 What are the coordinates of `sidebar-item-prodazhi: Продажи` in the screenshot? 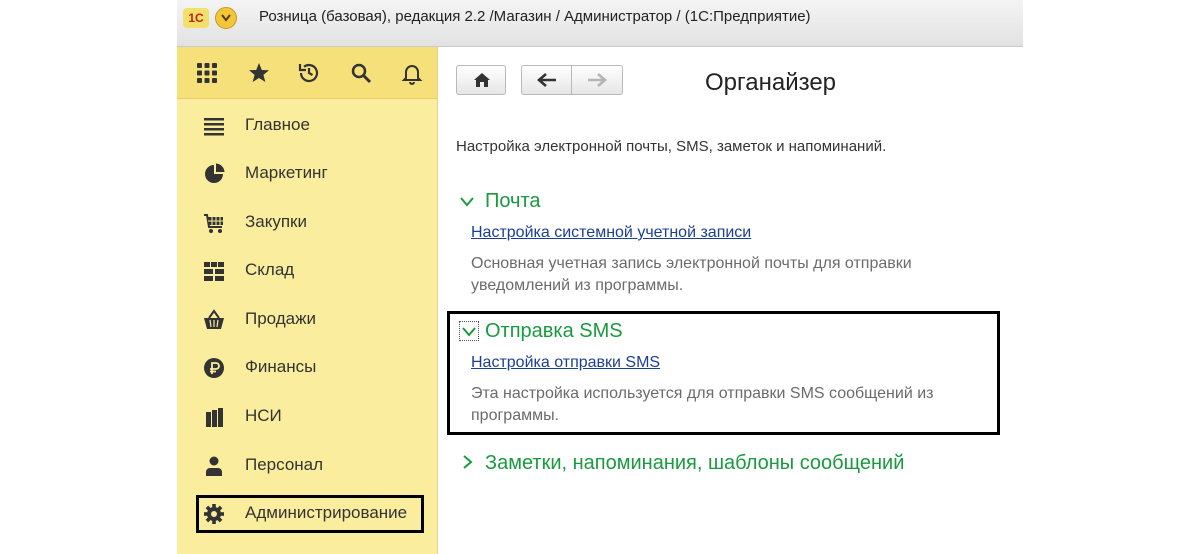 It's located at (307, 319).